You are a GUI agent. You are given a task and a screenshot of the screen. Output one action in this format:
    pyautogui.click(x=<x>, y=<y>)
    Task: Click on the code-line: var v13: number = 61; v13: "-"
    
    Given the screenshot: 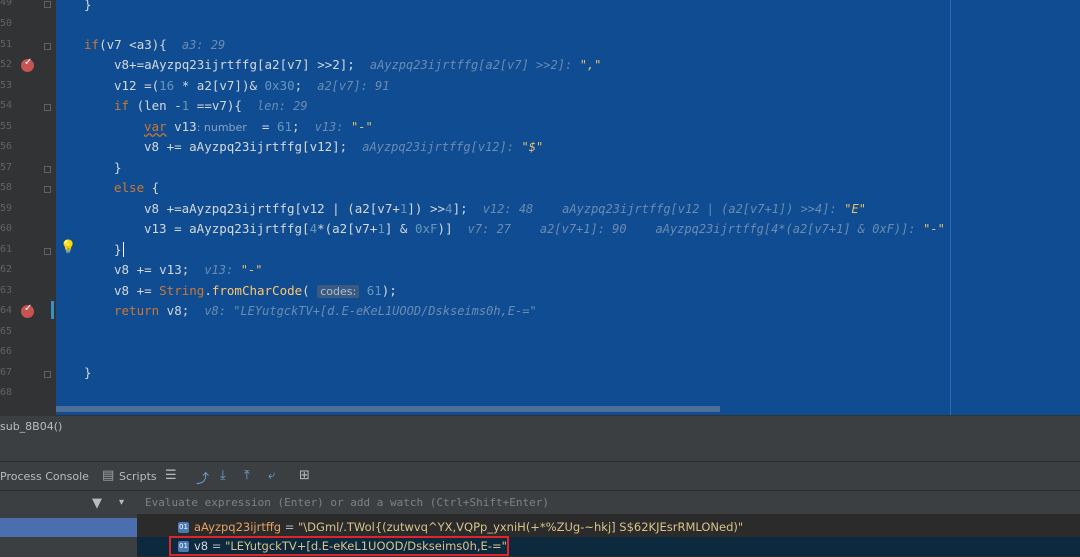 What is the action you would take?
    pyautogui.click(x=258, y=126)
    